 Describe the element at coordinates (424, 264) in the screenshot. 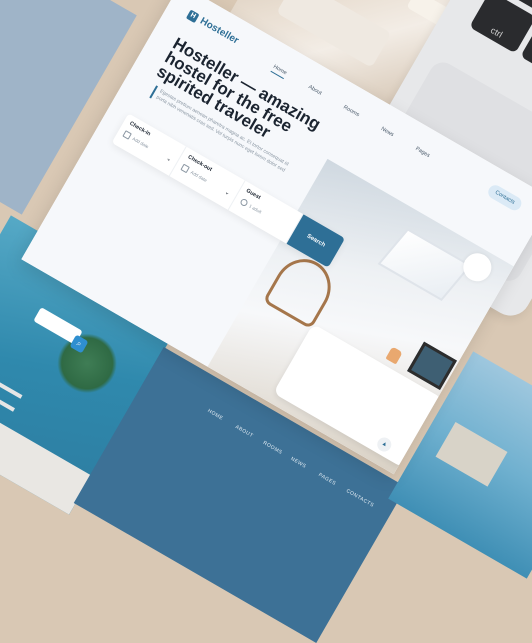

I see `skylight-window` at that location.